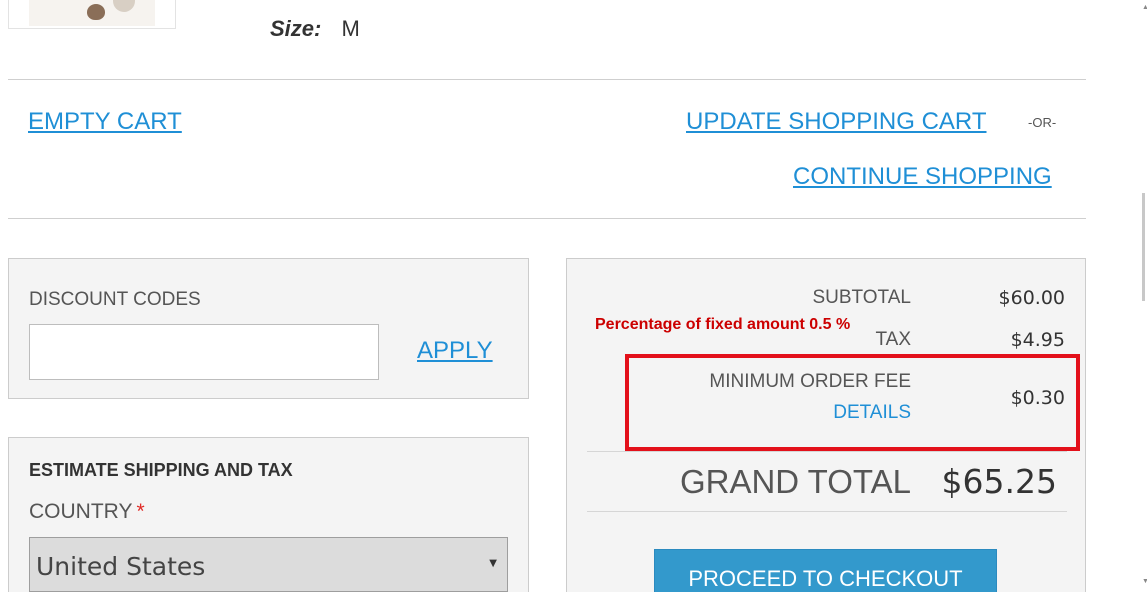 The height and width of the screenshot is (592, 1147). I want to click on subtotal-label: SUBTOTAL, so click(861, 297).